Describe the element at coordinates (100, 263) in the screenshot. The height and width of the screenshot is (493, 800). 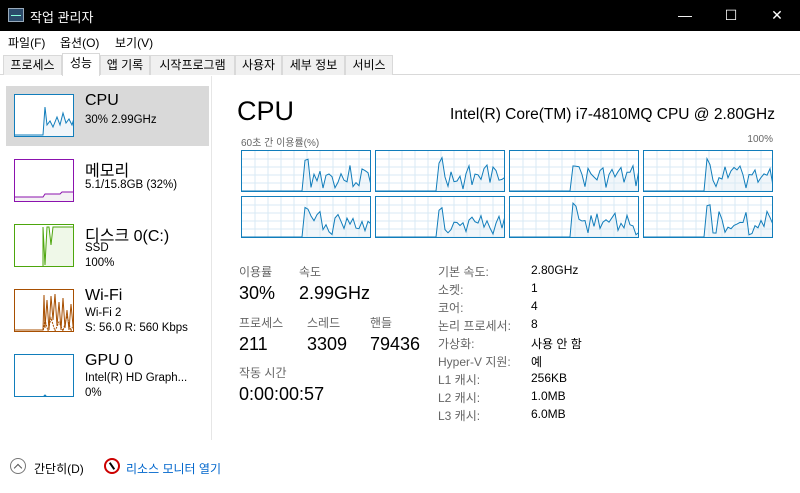
I see `sidebar-disk-usage: 100%` at that location.